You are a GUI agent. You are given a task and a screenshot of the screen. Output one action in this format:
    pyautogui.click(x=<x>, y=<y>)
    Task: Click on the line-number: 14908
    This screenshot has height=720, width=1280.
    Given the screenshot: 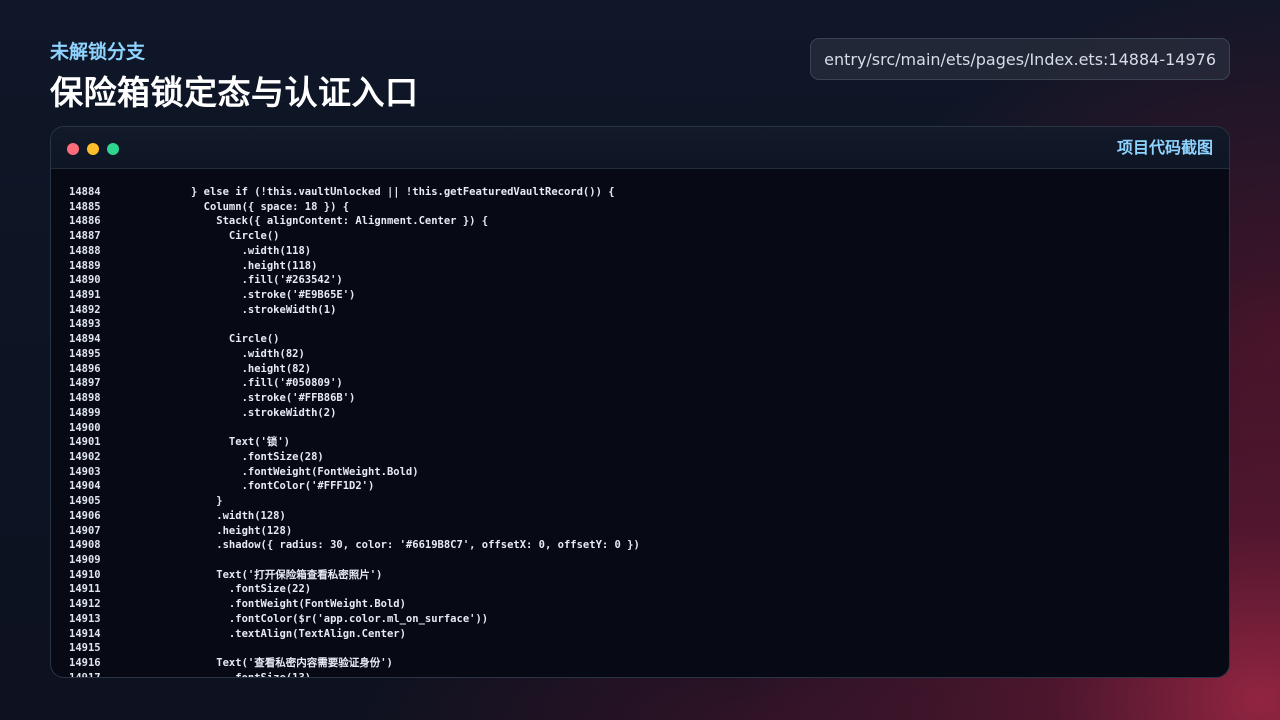 What is the action you would take?
    pyautogui.click(x=85, y=545)
    